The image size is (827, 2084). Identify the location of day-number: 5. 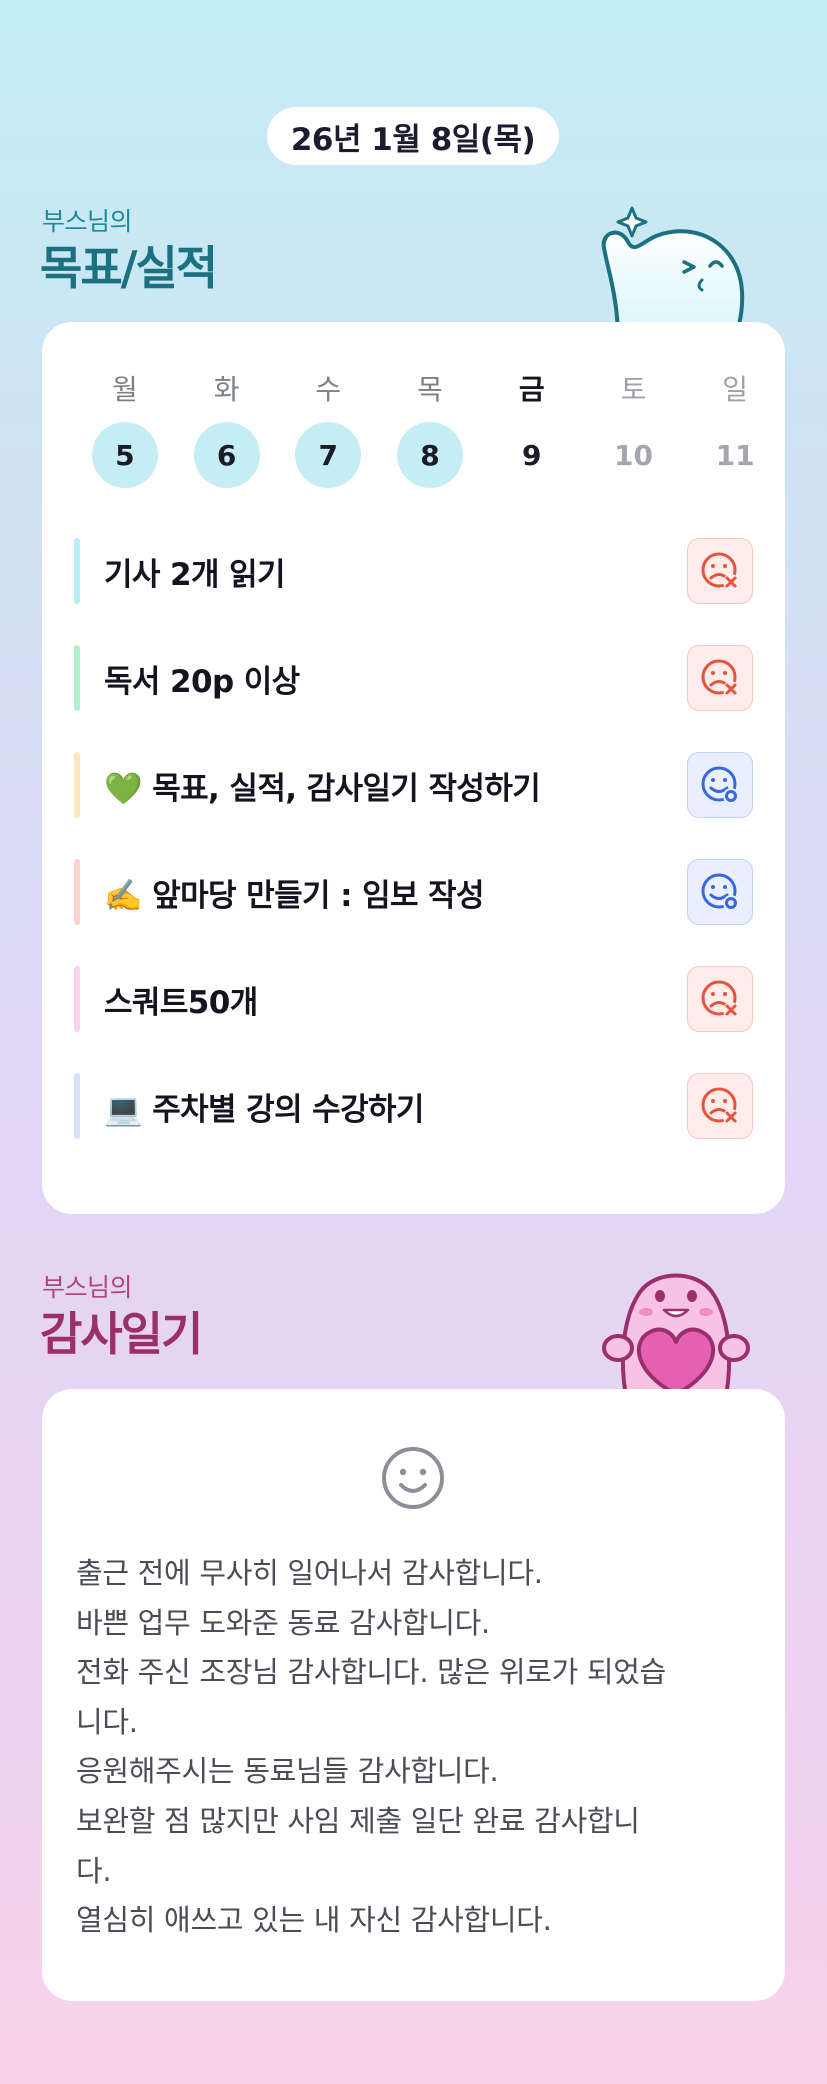
(124, 455).